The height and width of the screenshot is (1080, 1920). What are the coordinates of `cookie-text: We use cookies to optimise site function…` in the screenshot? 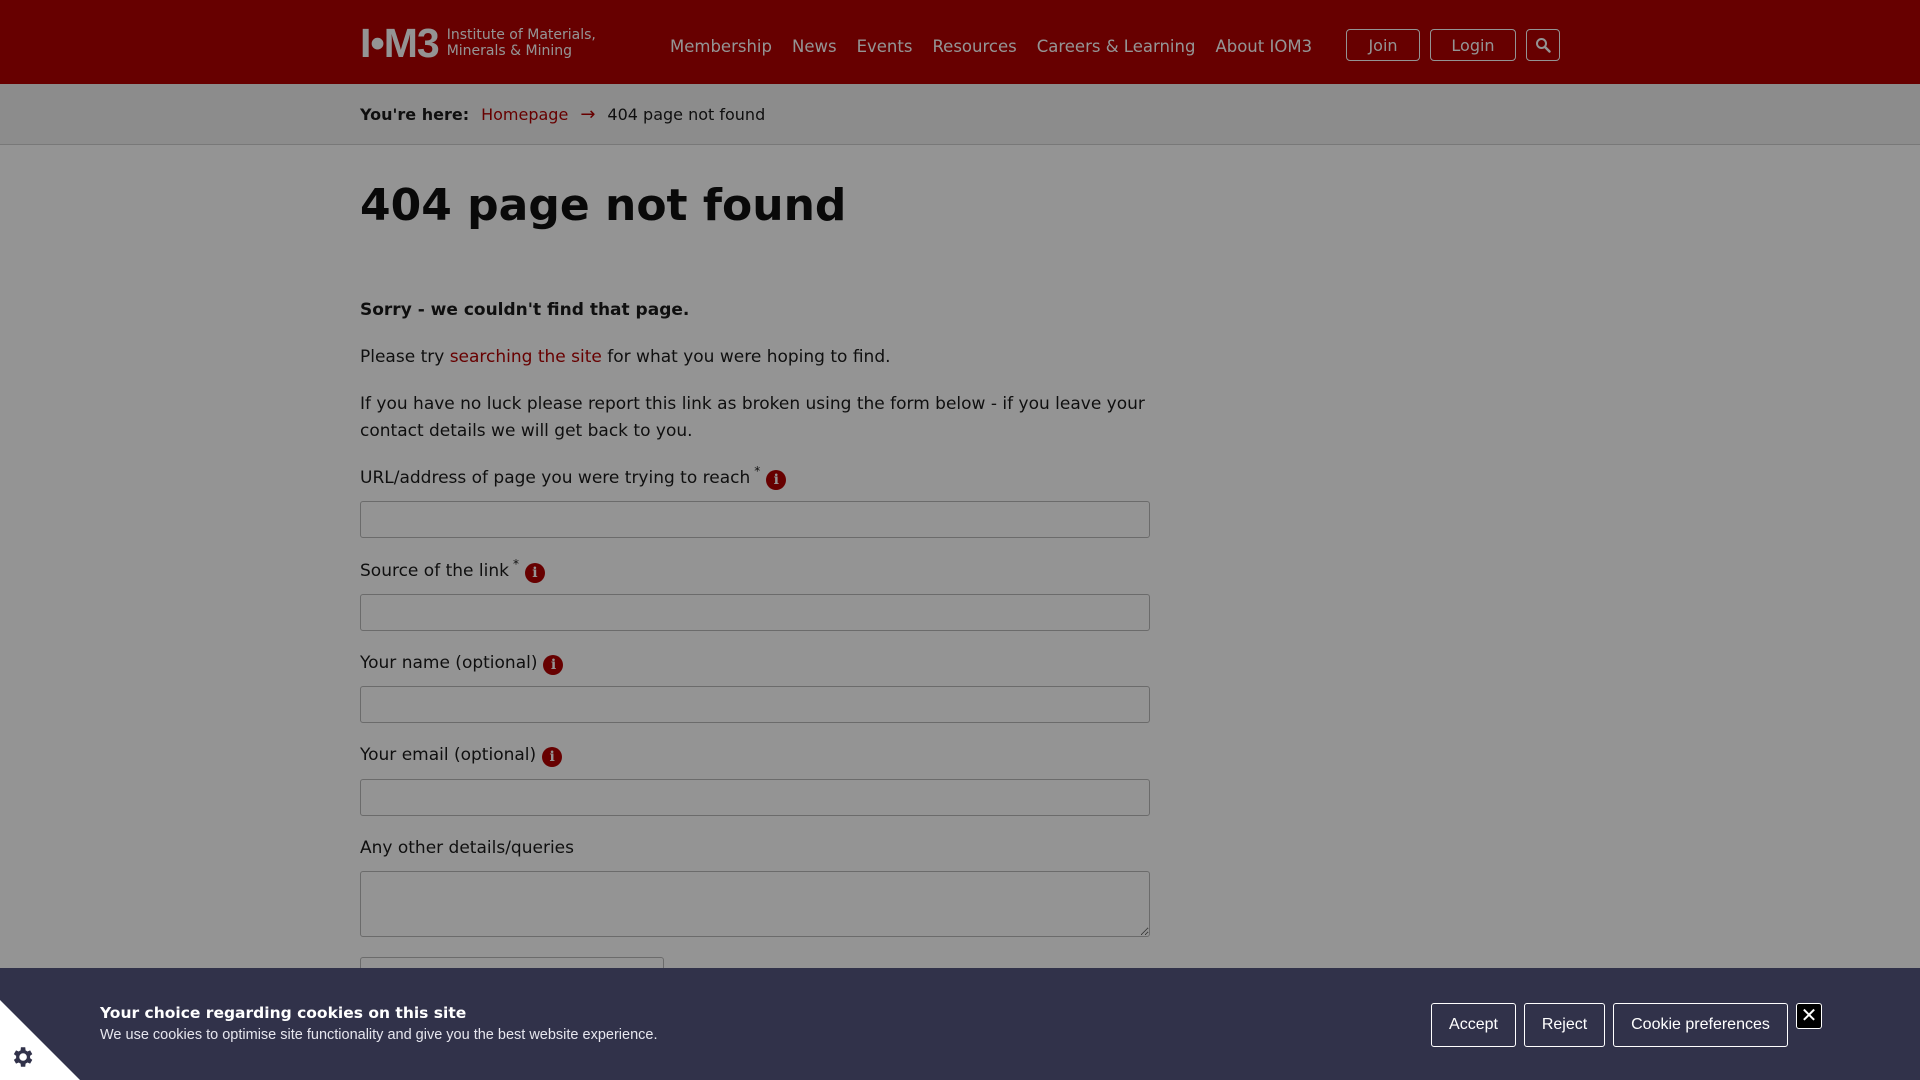 It's located at (379, 1035).